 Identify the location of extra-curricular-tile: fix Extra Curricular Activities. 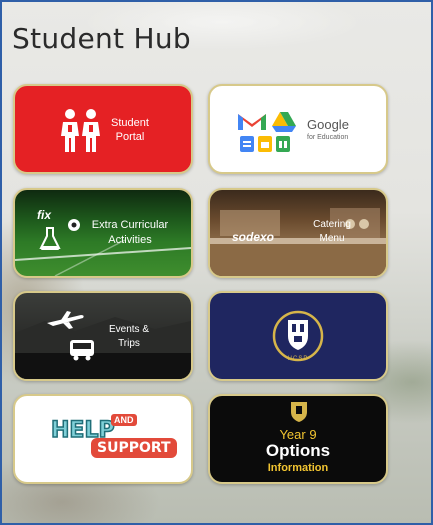
(103, 233).